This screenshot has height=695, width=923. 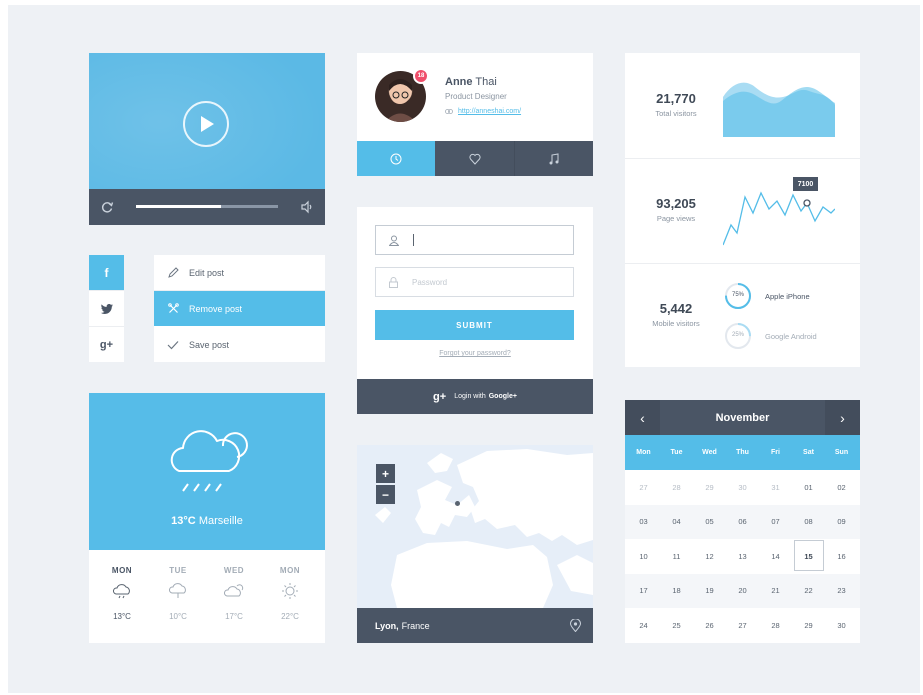 What do you see at coordinates (396, 158) in the screenshot?
I see `tab-clock` at bounding box center [396, 158].